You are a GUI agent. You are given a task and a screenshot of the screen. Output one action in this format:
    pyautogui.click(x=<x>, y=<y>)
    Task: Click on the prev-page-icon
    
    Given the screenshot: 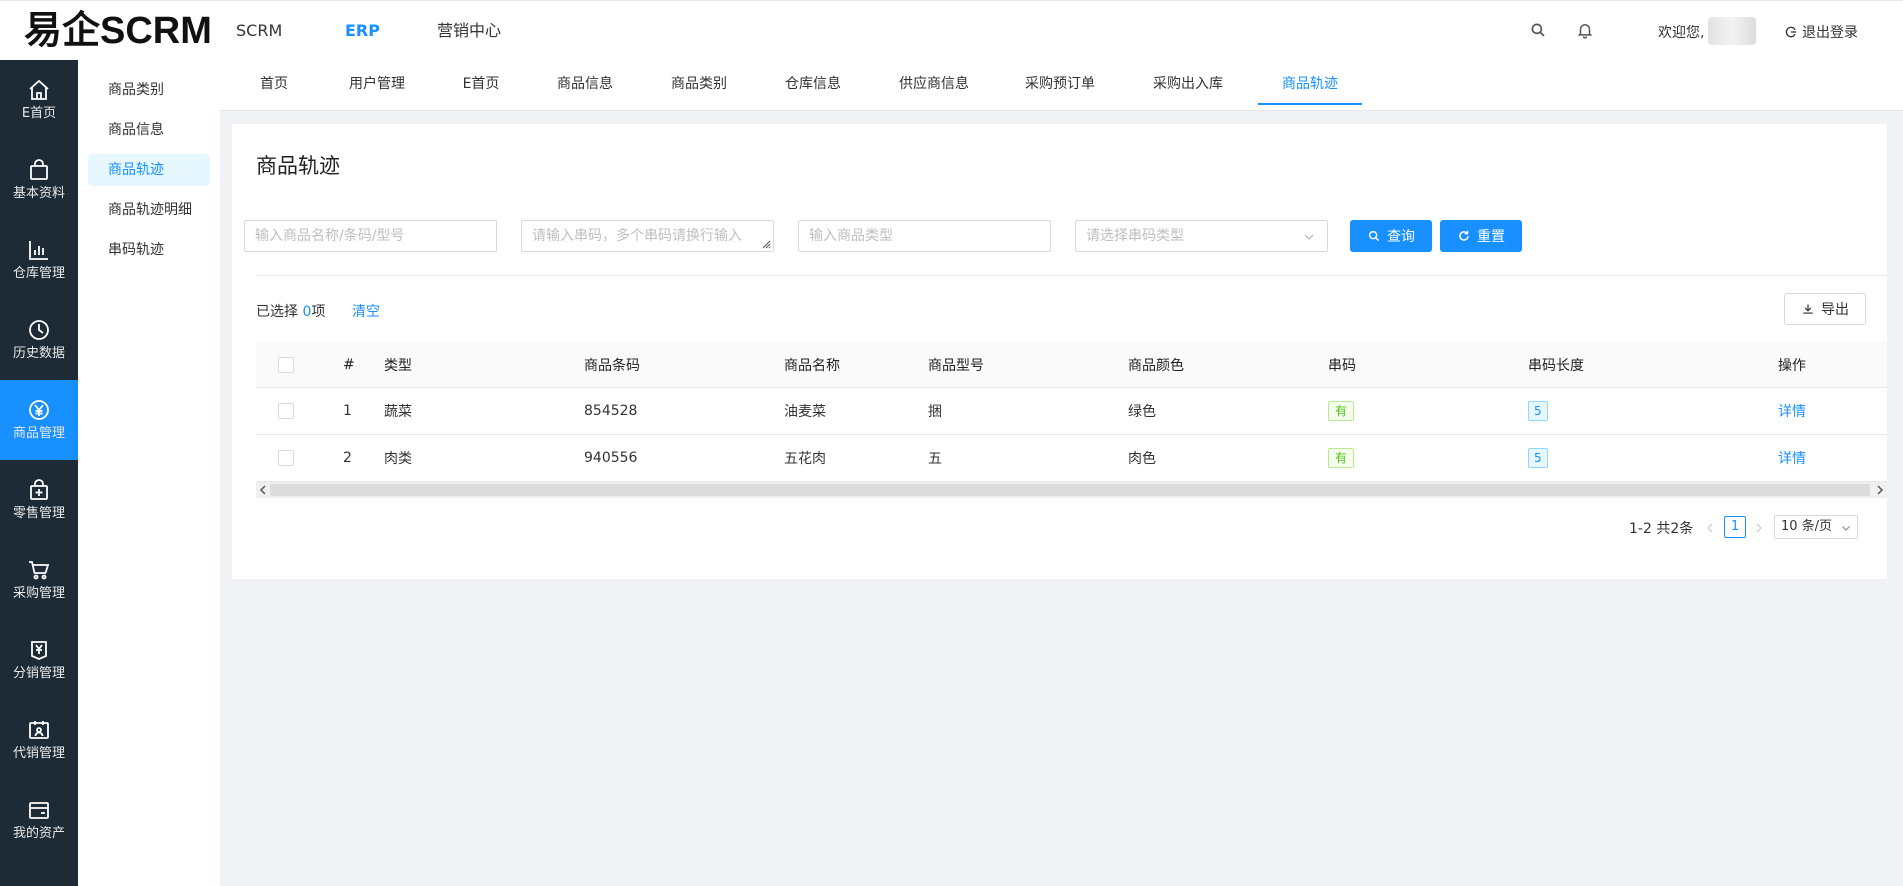 What is the action you would take?
    pyautogui.click(x=1710, y=528)
    